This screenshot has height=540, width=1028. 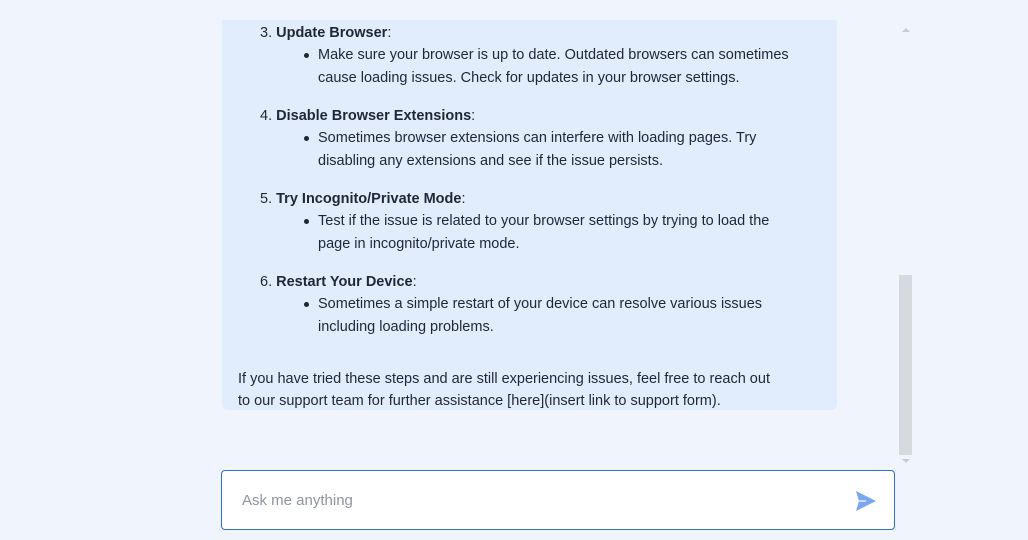 I want to click on step-title: Disable Browser Extensions, so click(x=374, y=116).